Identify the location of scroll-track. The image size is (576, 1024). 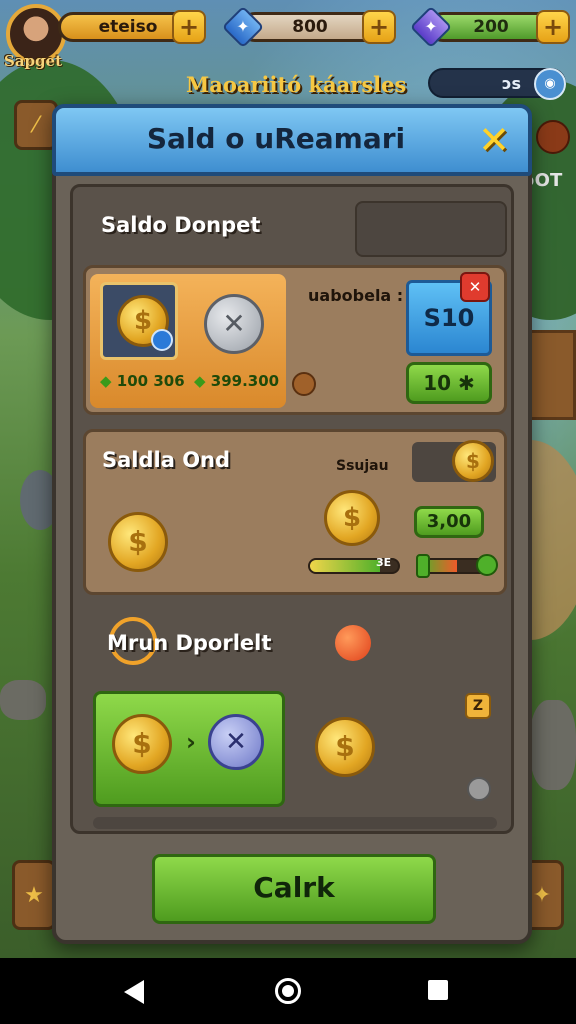
(295, 823).